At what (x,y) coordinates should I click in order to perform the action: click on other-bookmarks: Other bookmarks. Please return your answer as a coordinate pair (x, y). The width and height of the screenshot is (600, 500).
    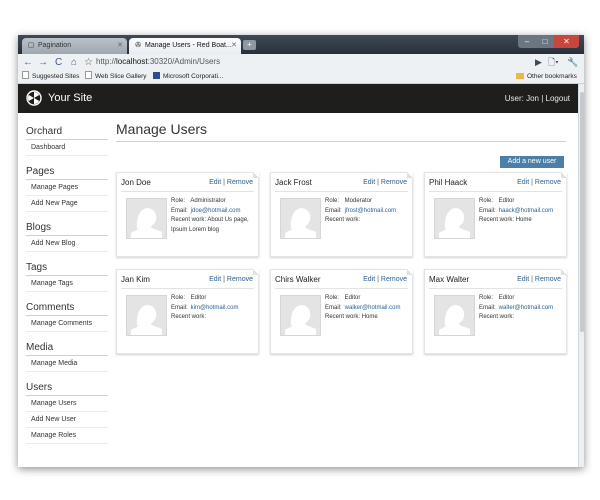
    Looking at the image, I should click on (546, 77).